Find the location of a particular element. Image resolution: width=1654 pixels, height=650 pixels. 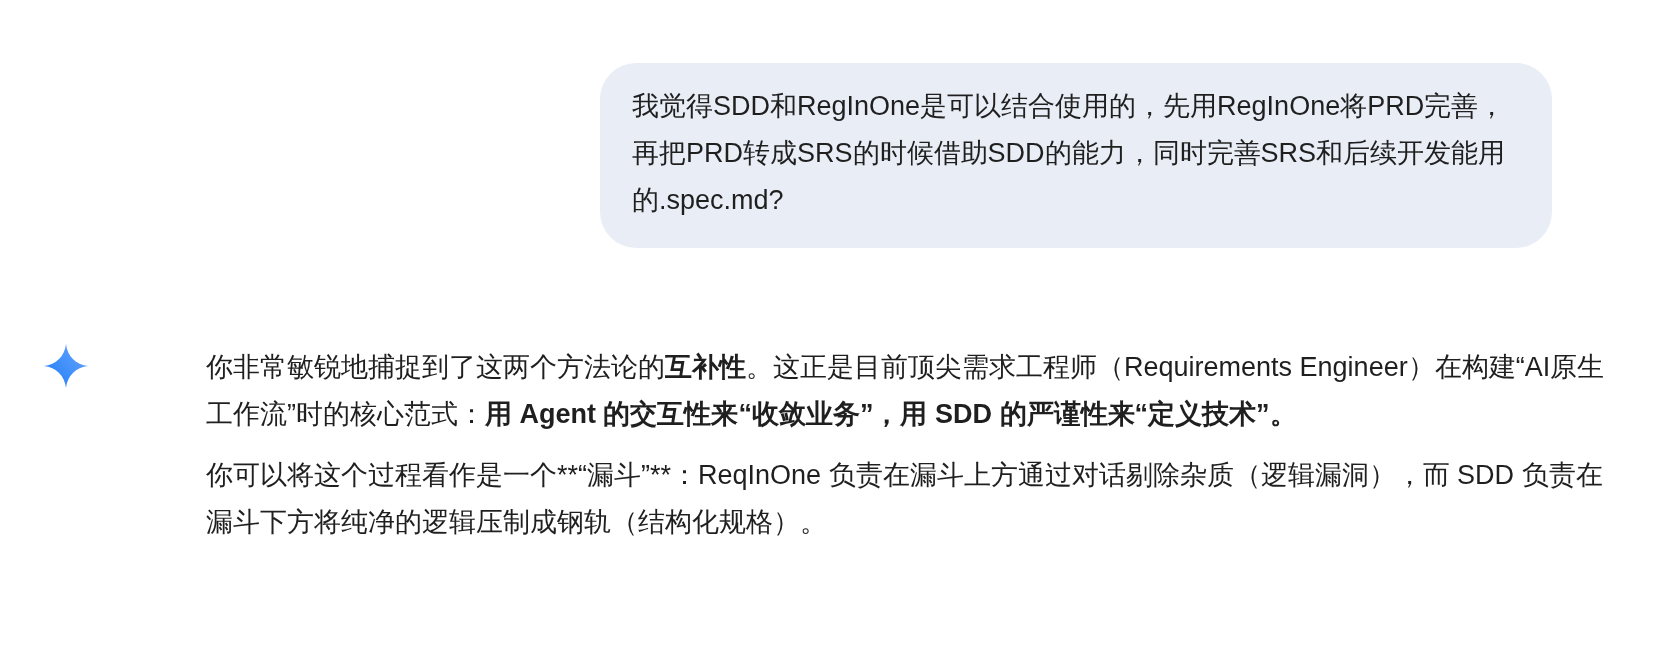

sparkle-icon is located at coordinates (66, 366).